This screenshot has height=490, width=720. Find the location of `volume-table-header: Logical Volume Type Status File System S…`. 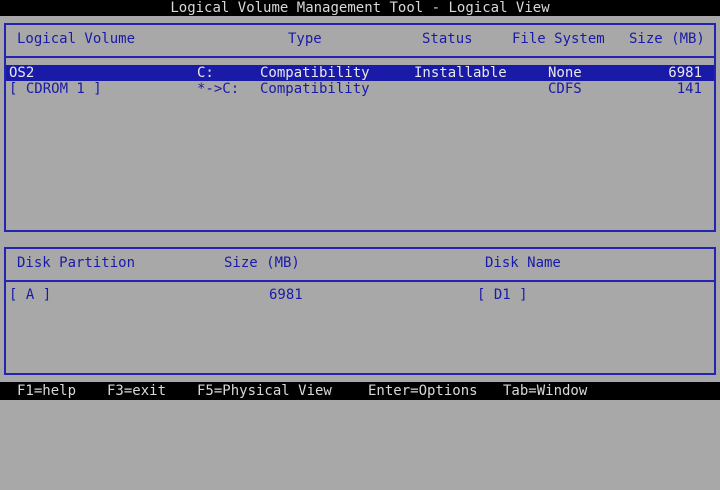

volume-table-header: Logical Volume Type Status File System S… is located at coordinates (360, 39).